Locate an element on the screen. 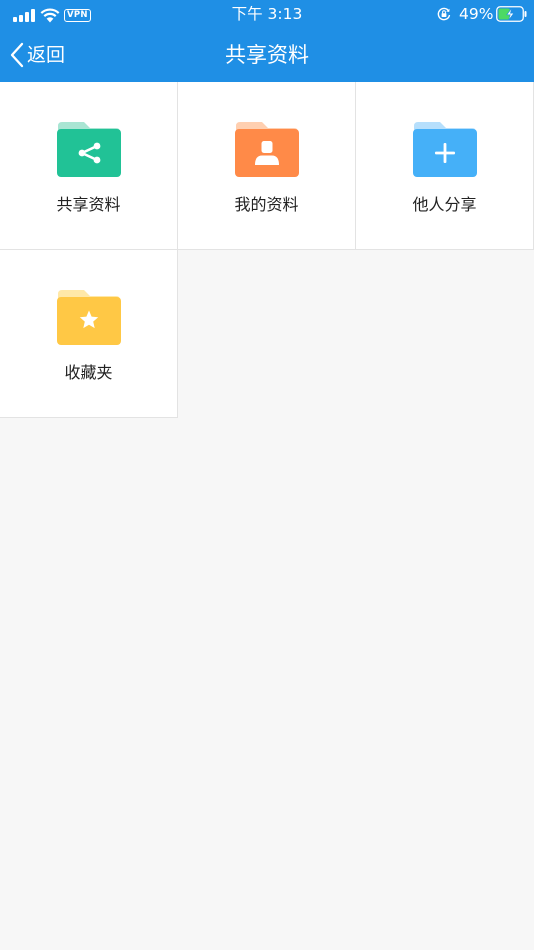 The width and height of the screenshot is (534, 950). back-button: 返回 is located at coordinates (37, 55).